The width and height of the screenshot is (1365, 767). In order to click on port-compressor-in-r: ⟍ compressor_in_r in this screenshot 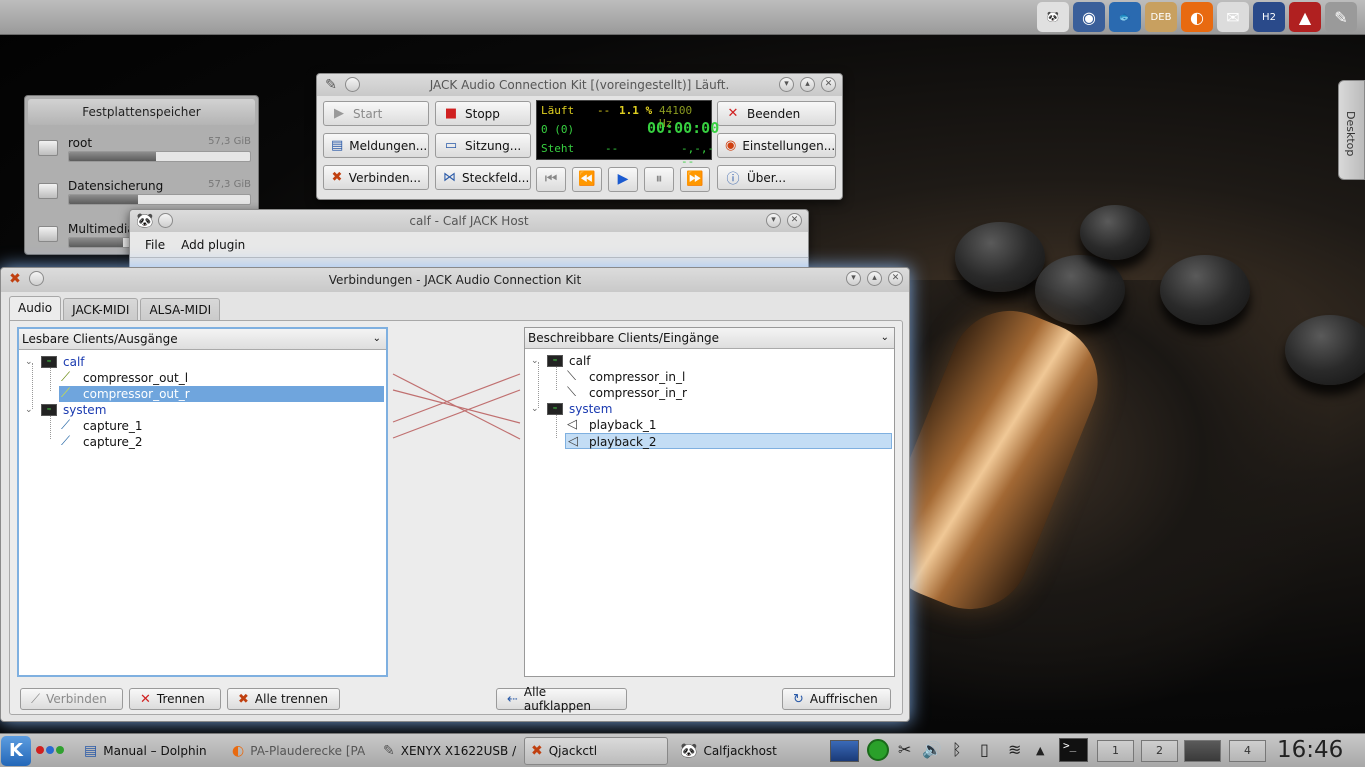, I will do `click(727, 393)`.